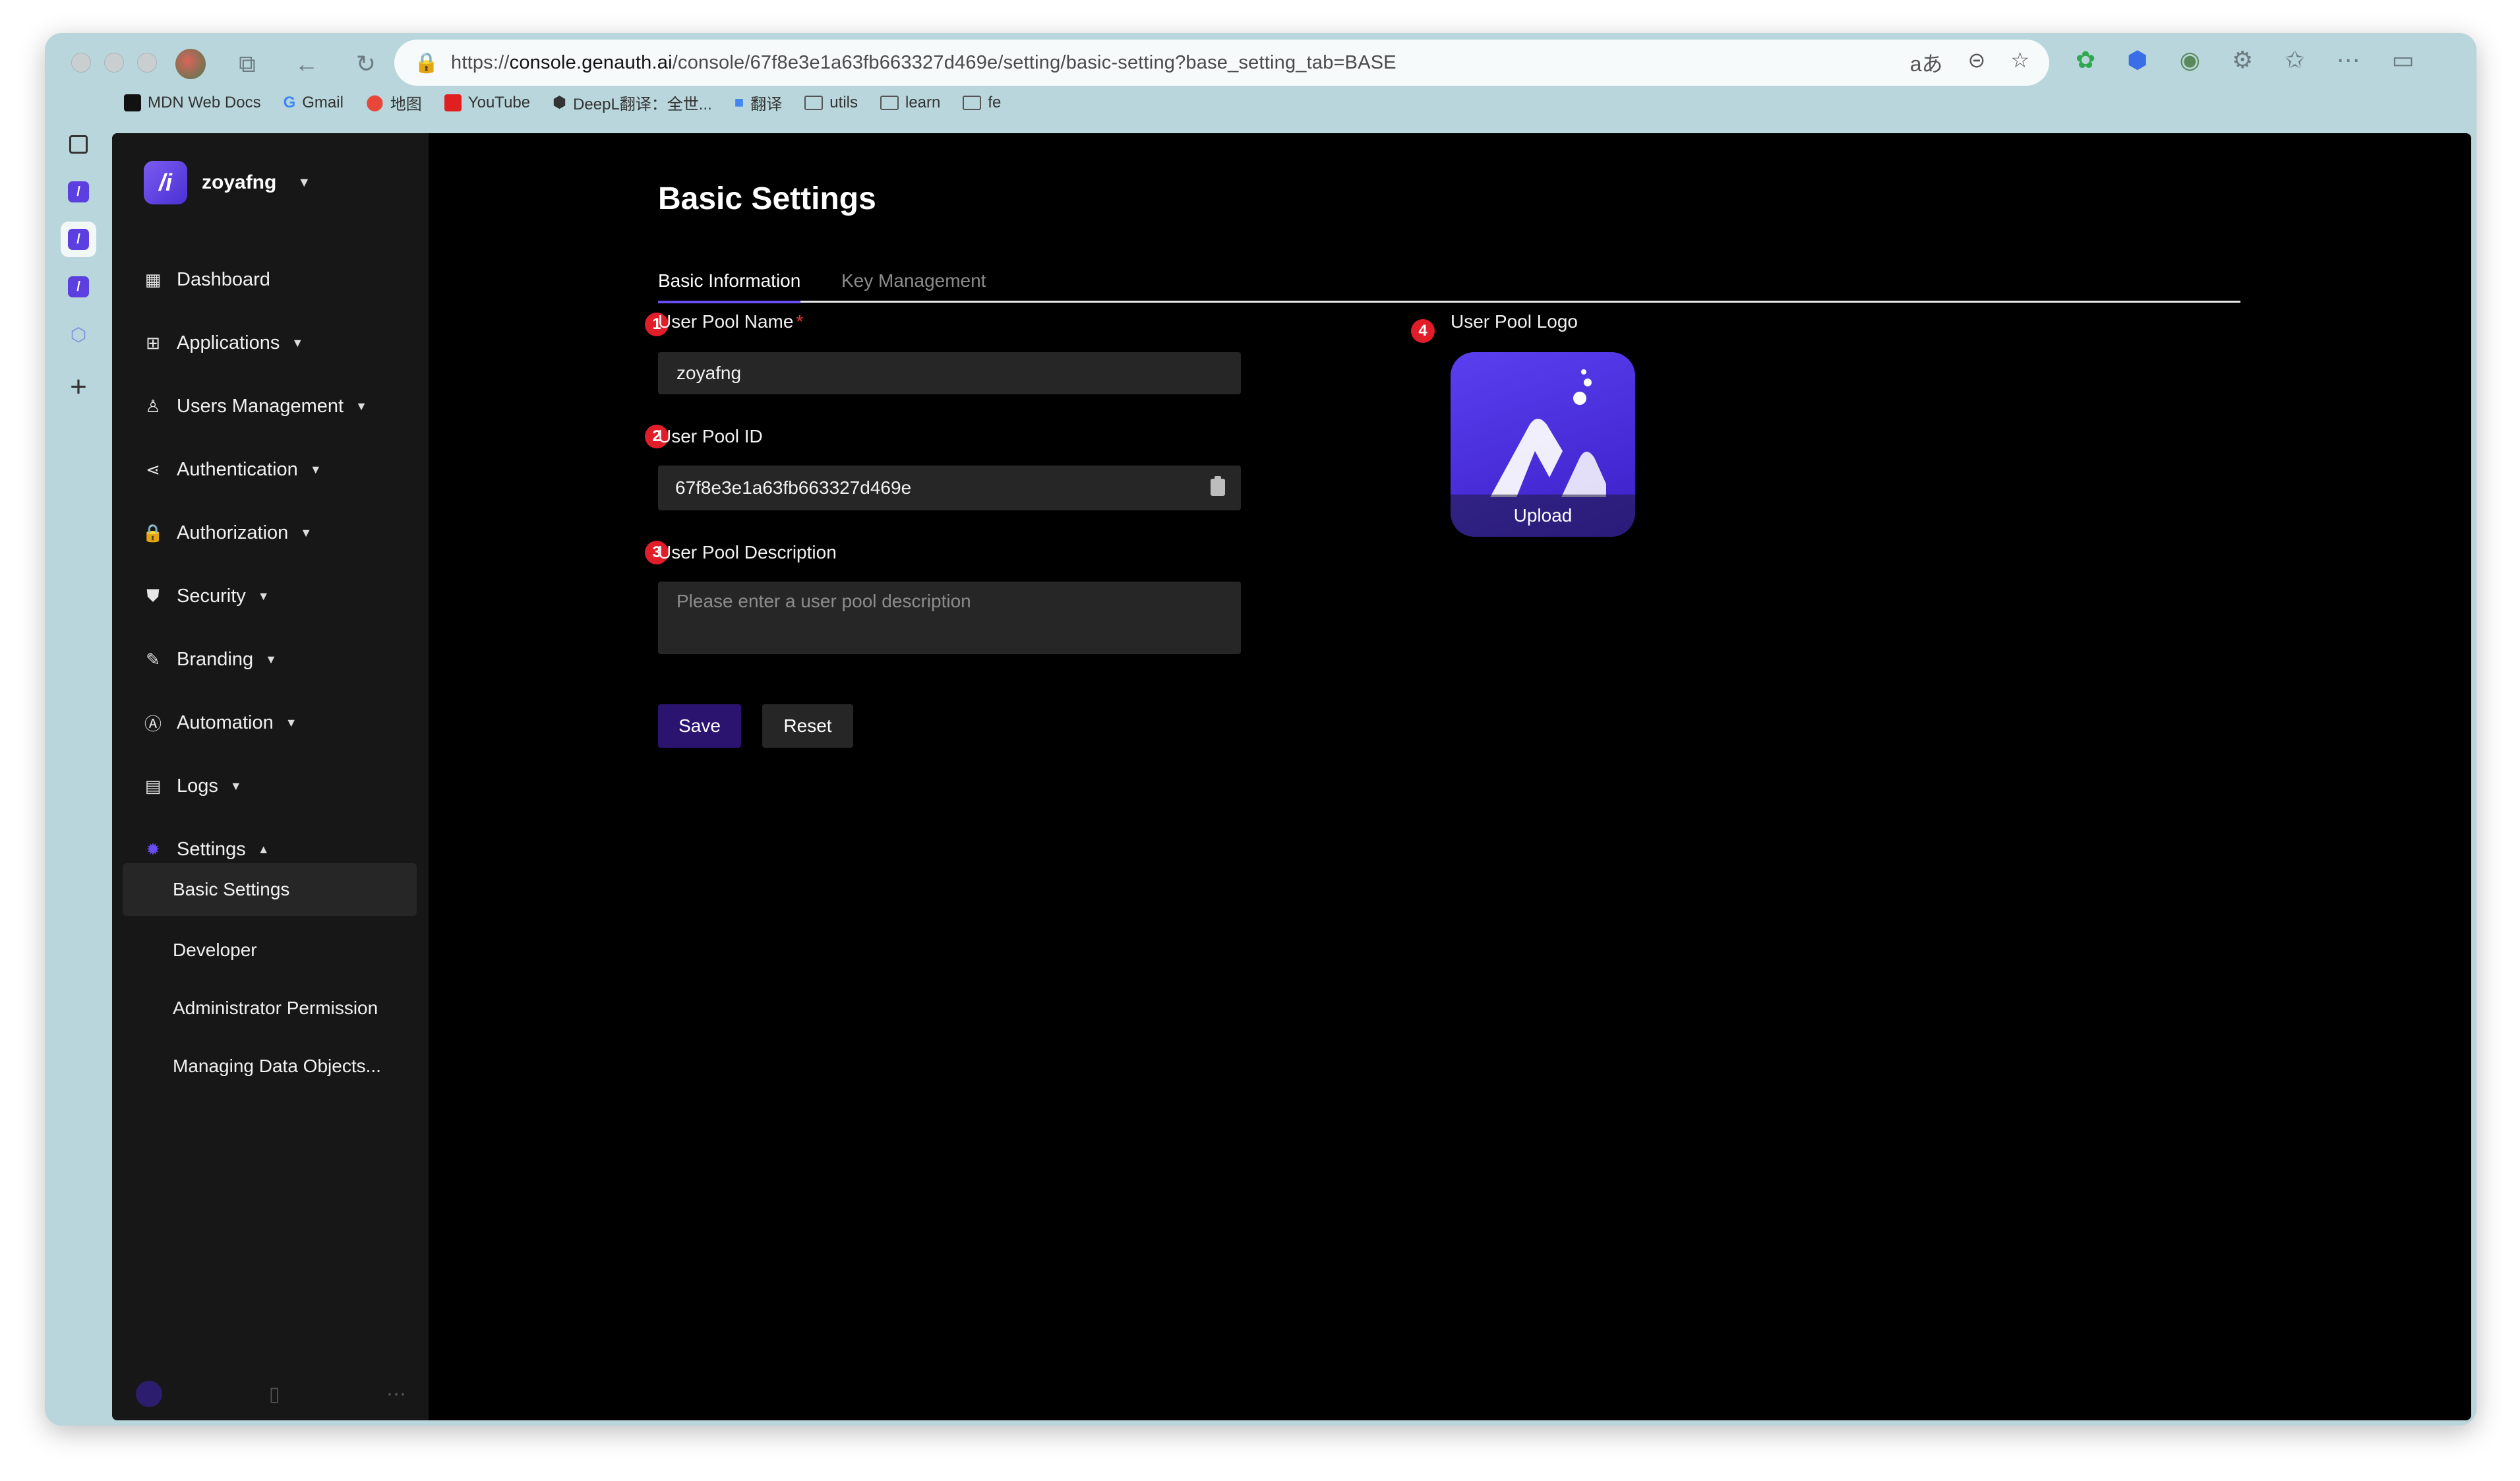  Describe the element at coordinates (1926, 62) in the screenshot. I see `translate-icon: aあ` at that location.